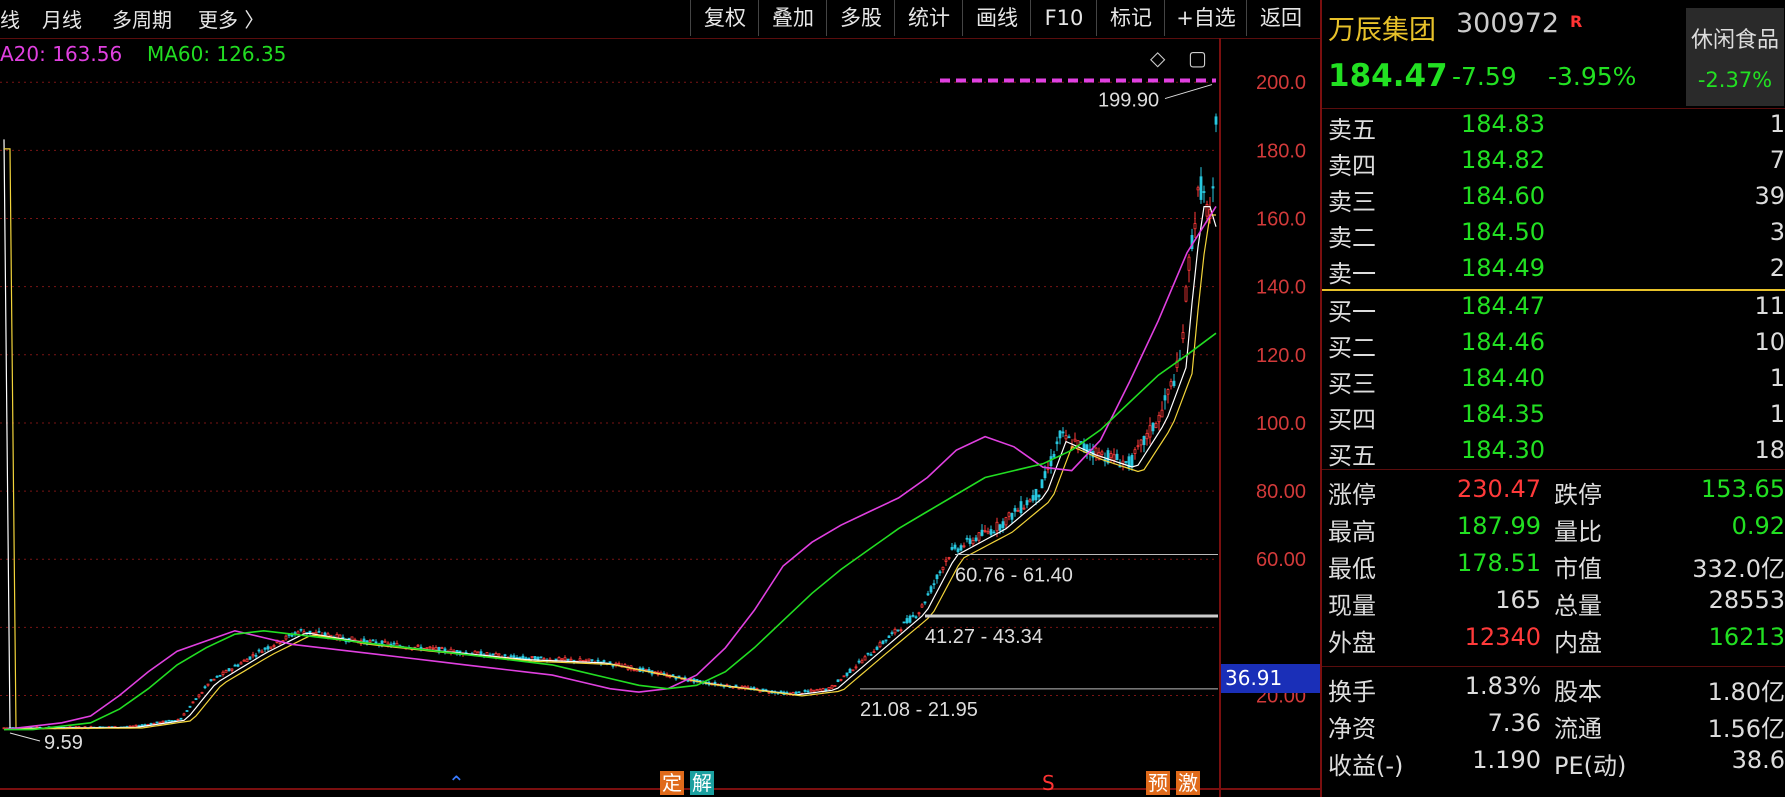  Describe the element at coordinates (1382, 27) in the screenshot. I see `stock-name: 万辰集团` at that location.